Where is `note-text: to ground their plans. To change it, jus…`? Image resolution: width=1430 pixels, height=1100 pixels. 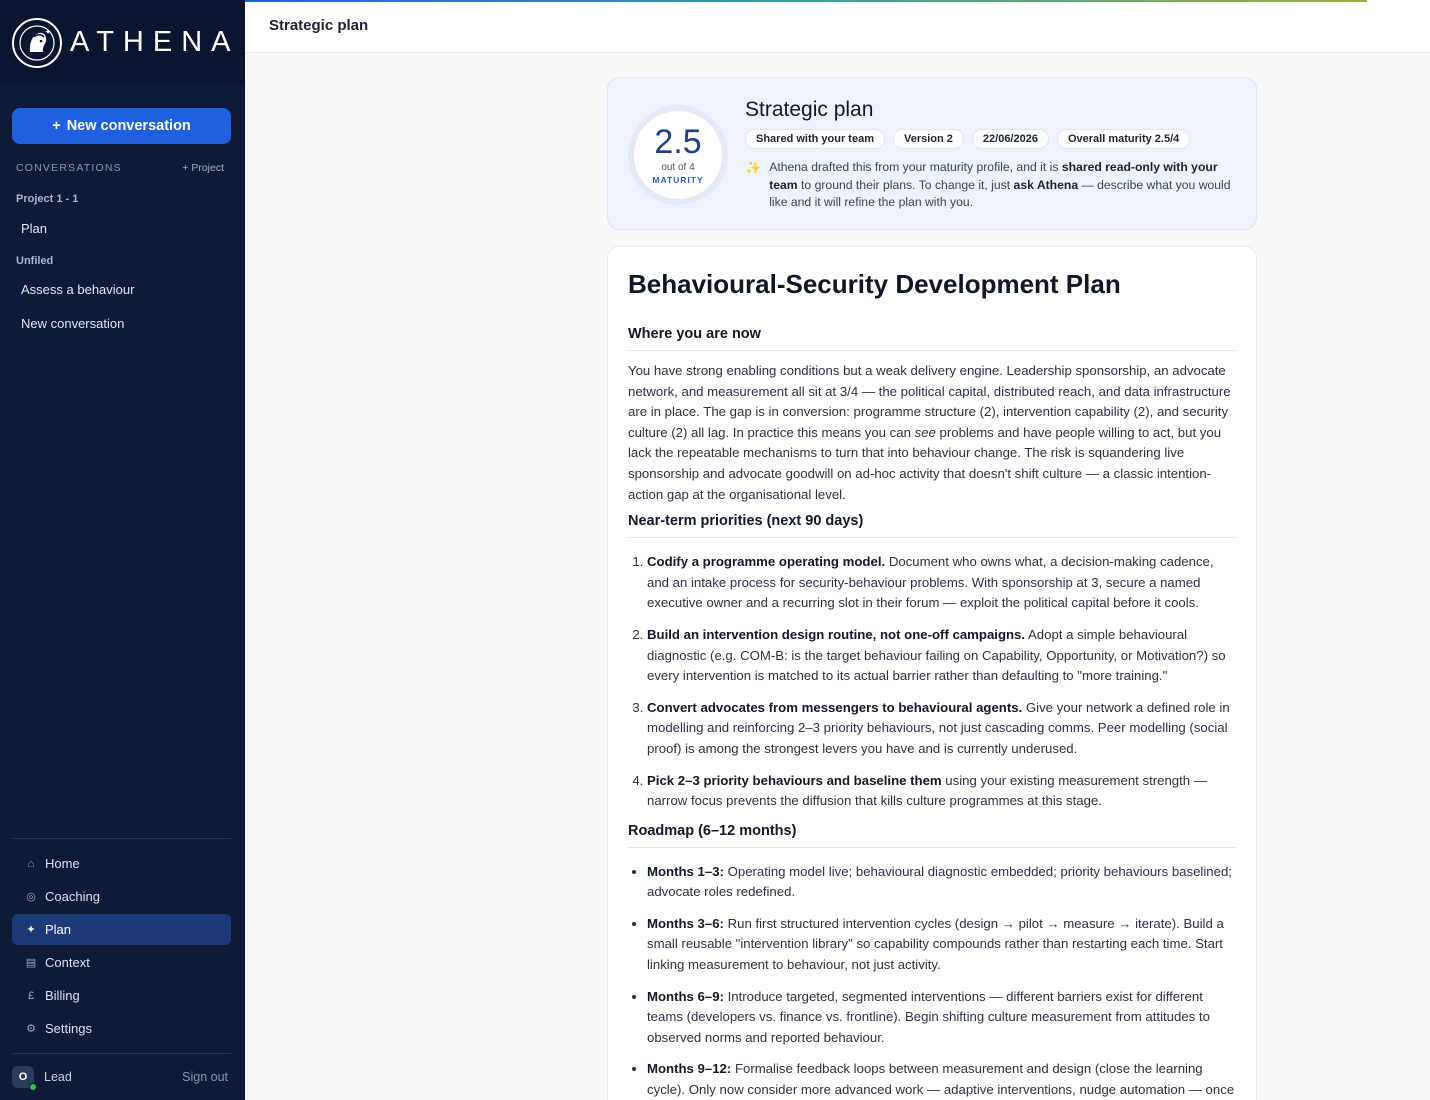 note-text: to ground their plans. To change it, jus… is located at coordinates (905, 184).